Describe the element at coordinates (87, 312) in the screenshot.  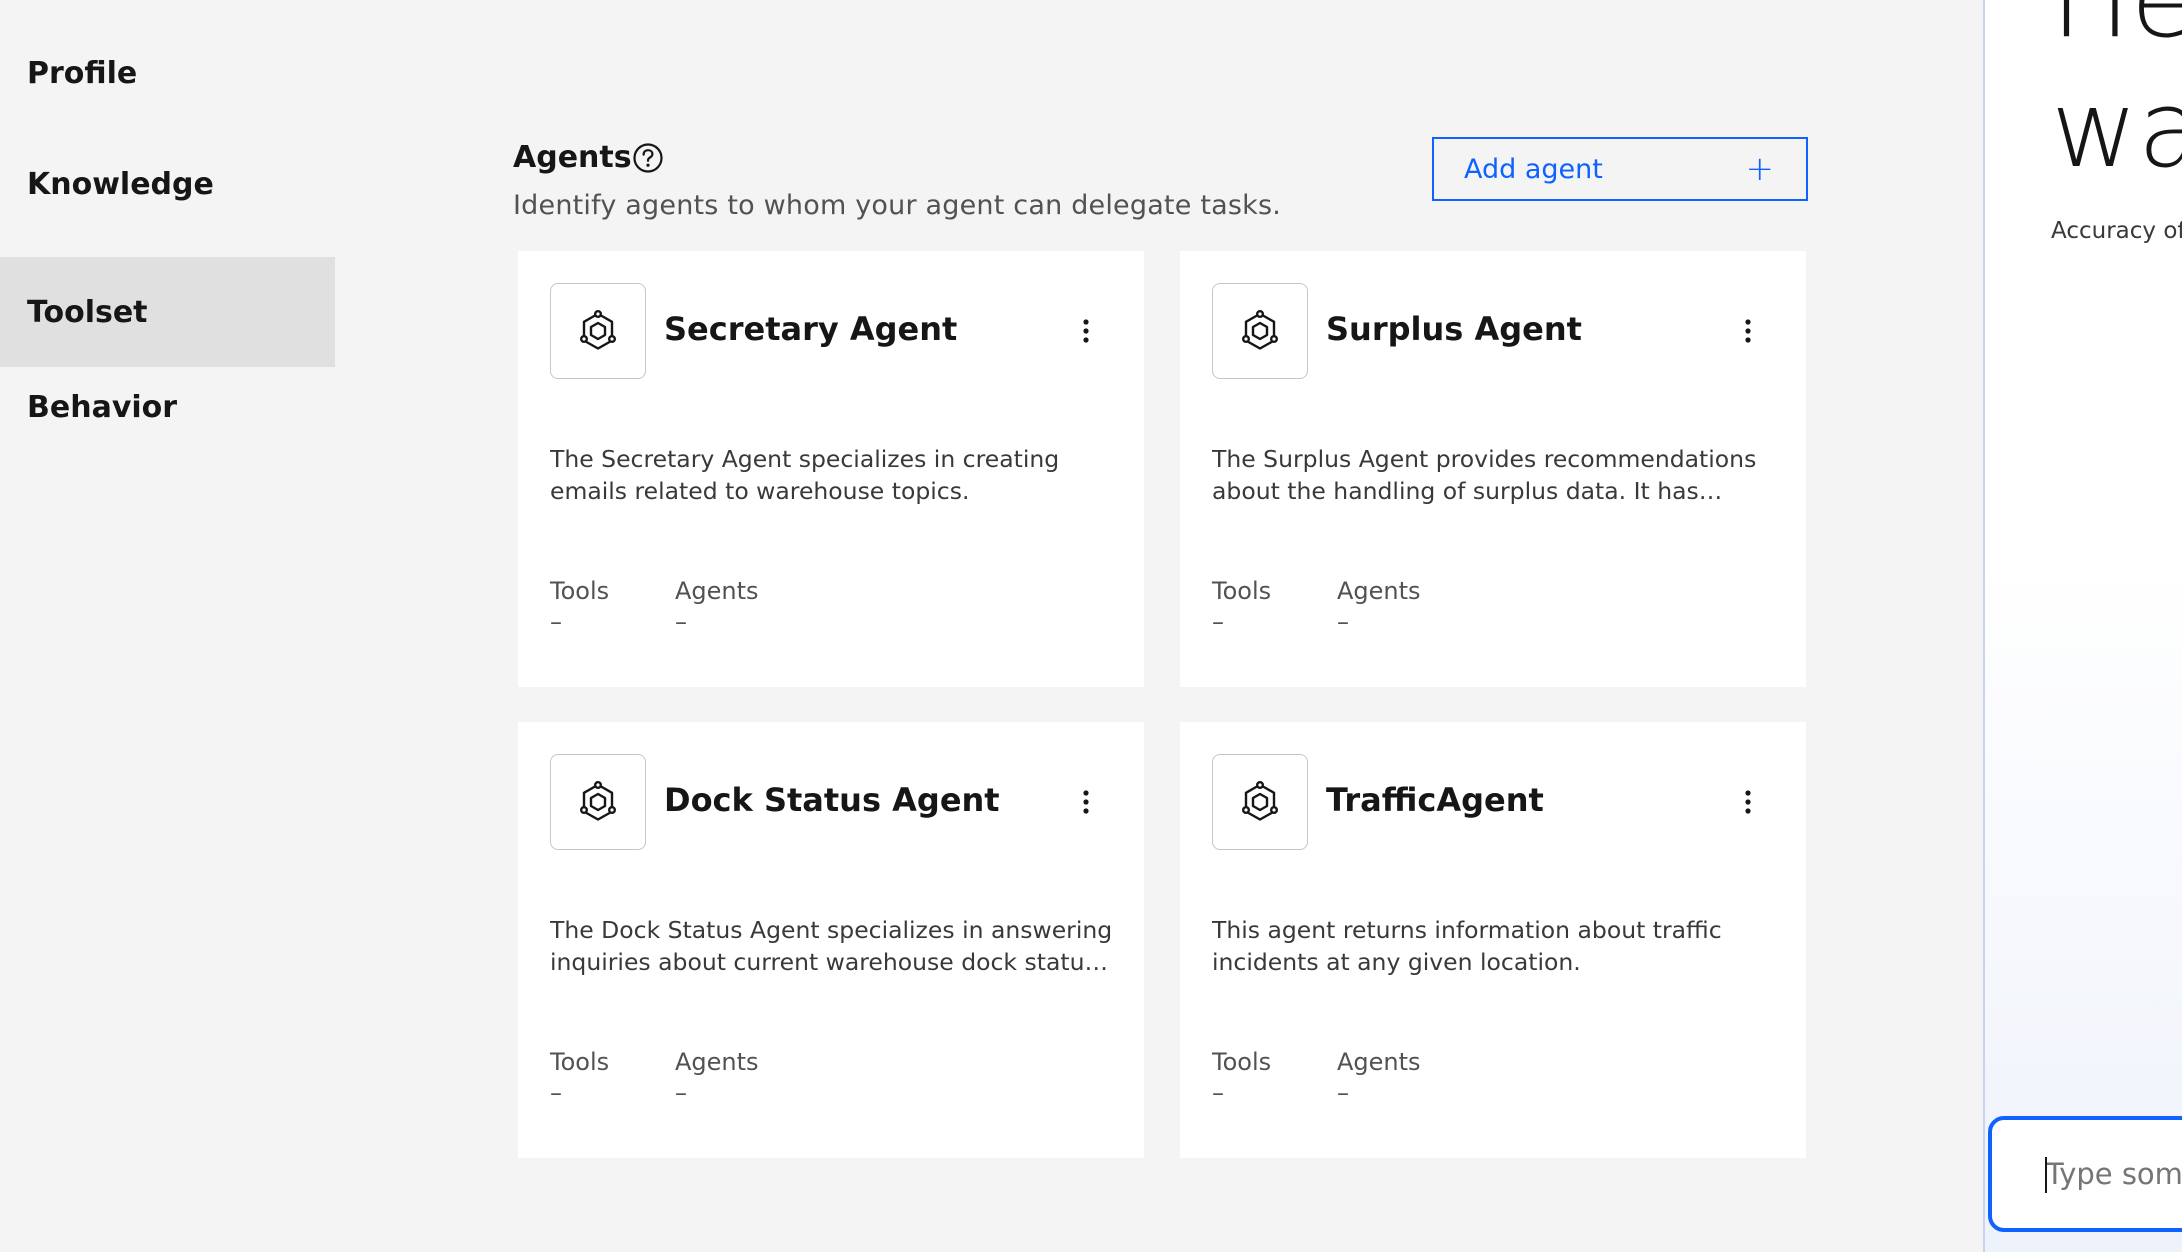
I see `sidebar-item-label: Toolset` at that location.